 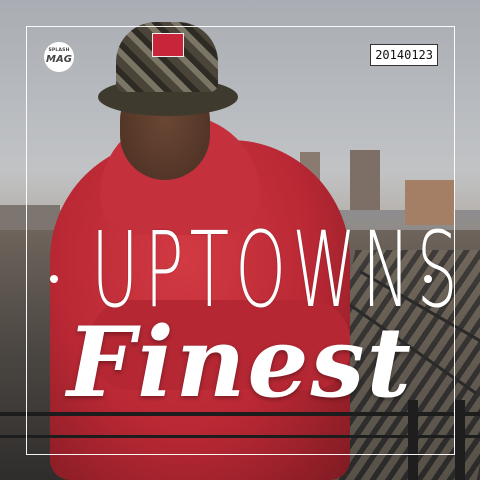 I want to click on logo-line2: MAG, so click(x=59, y=59).